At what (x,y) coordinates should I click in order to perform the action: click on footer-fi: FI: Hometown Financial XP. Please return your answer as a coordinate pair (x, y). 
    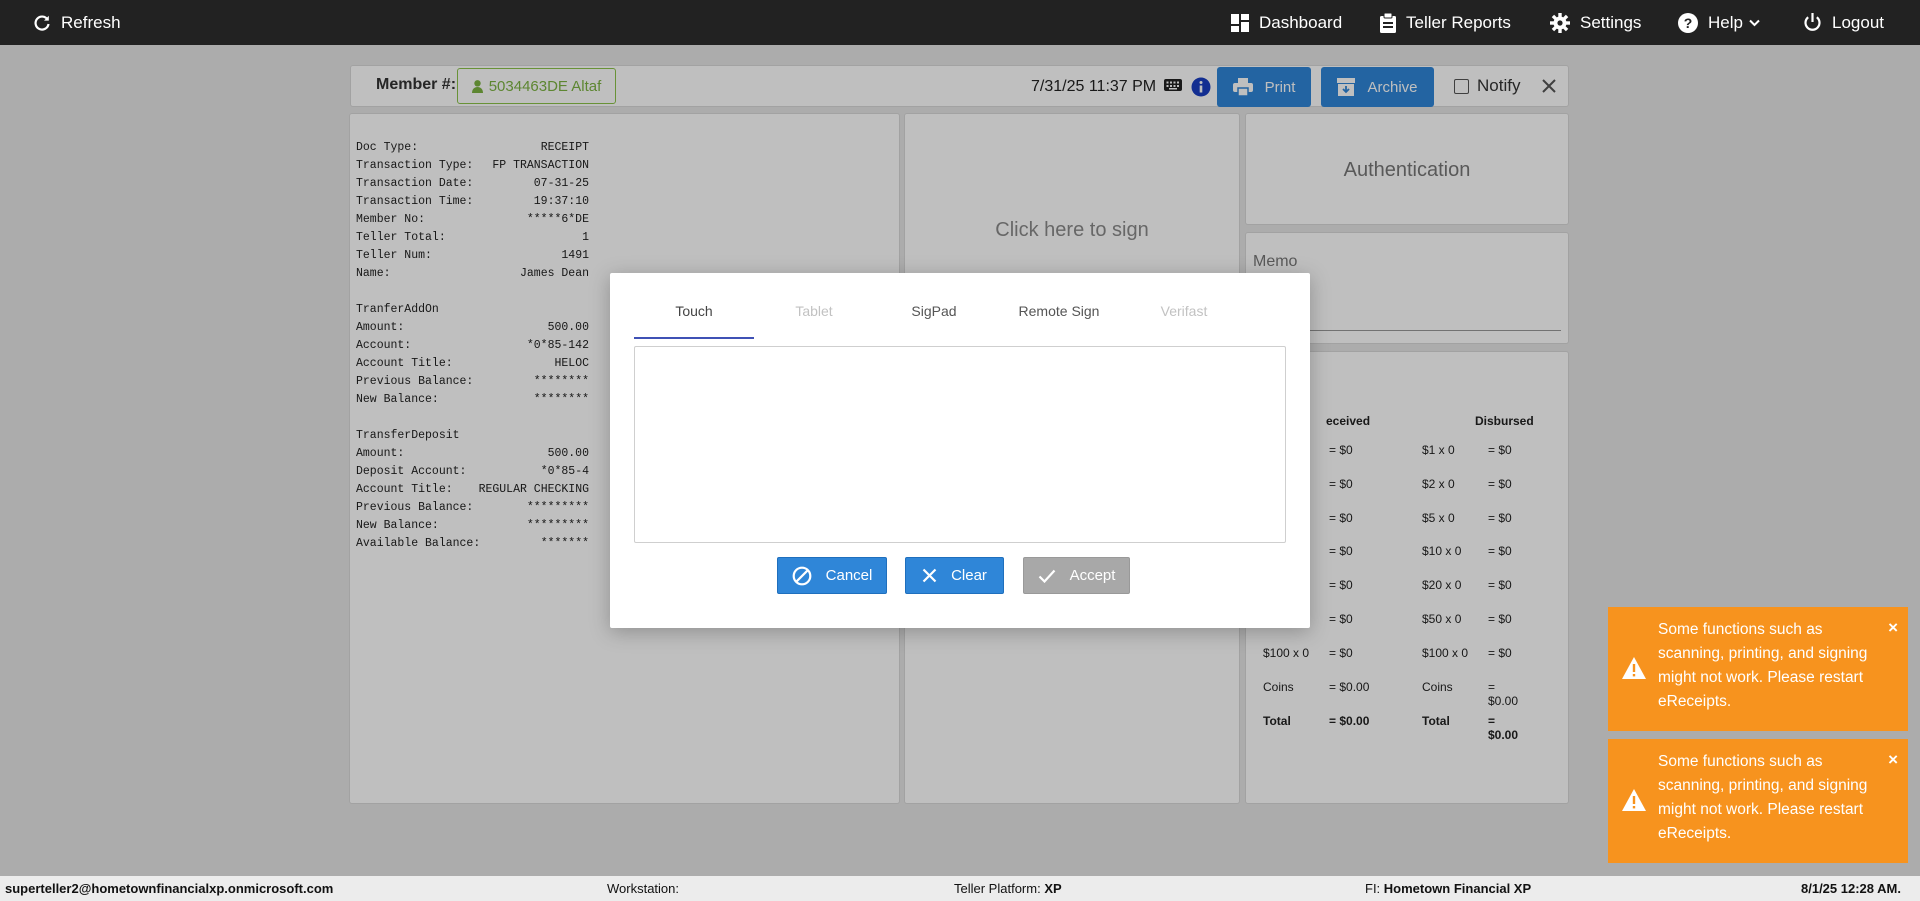
    Looking at the image, I should click on (1448, 888).